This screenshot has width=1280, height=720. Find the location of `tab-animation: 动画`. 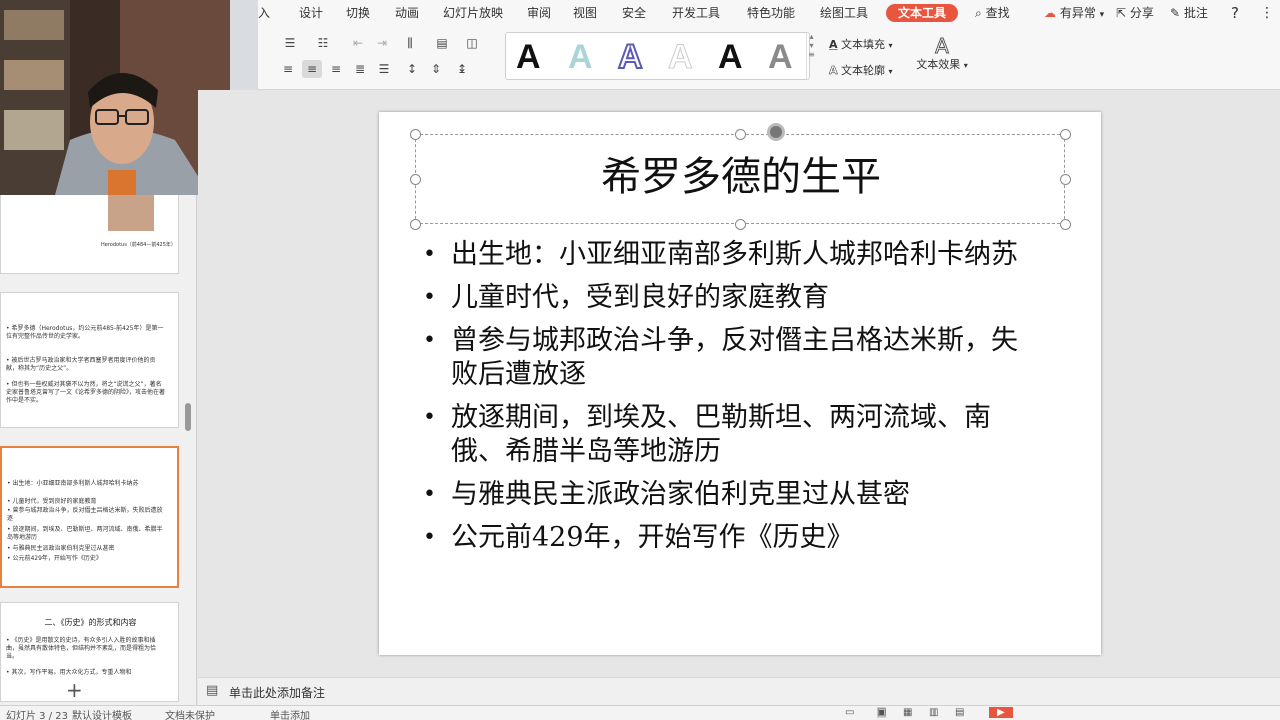

tab-animation: 动画 is located at coordinates (407, 13).